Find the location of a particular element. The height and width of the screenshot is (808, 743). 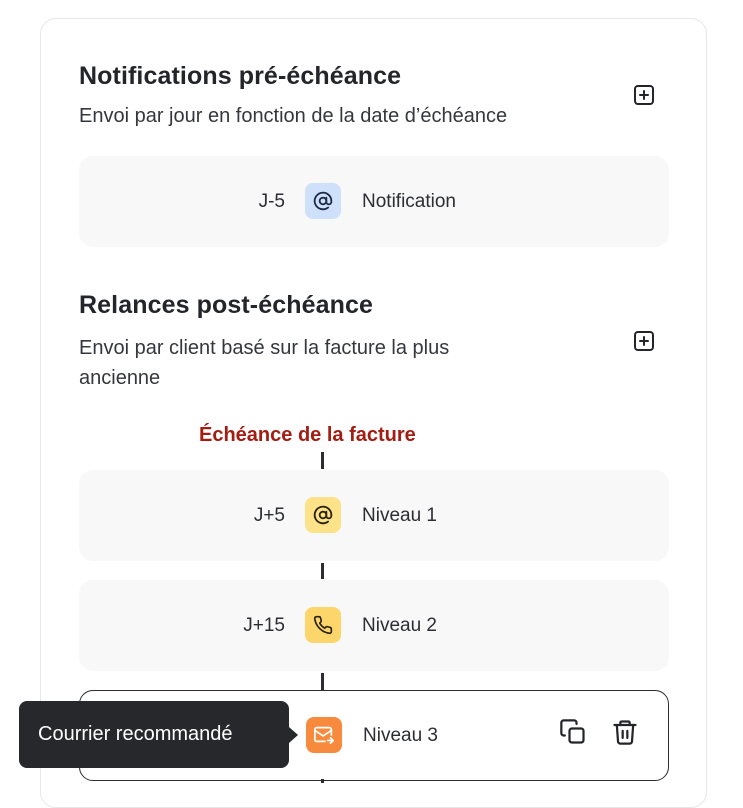

copy-icon is located at coordinates (572, 731).